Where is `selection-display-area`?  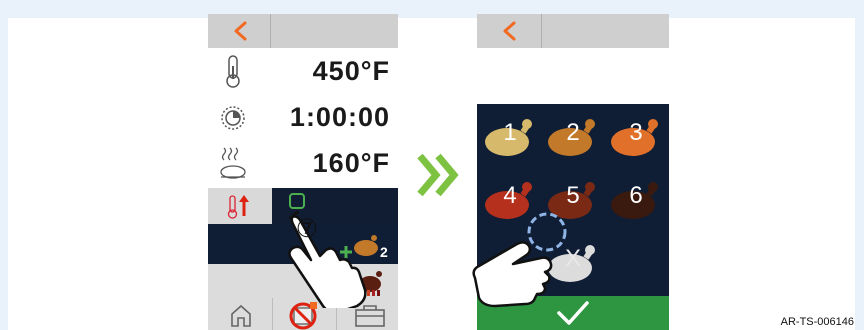 selection-display-area is located at coordinates (573, 76).